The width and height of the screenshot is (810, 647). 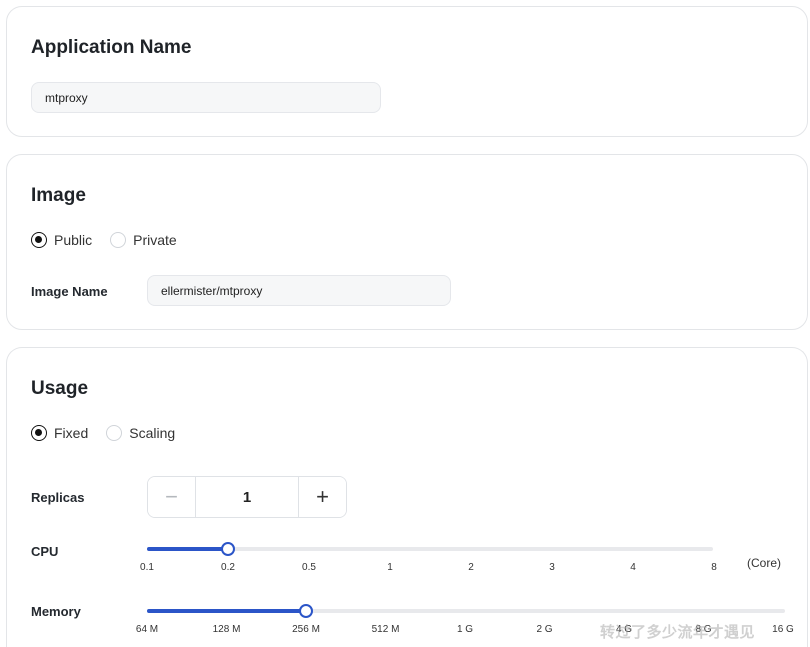 I want to click on radio-fixed-label: Fixed, so click(x=71, y=433).